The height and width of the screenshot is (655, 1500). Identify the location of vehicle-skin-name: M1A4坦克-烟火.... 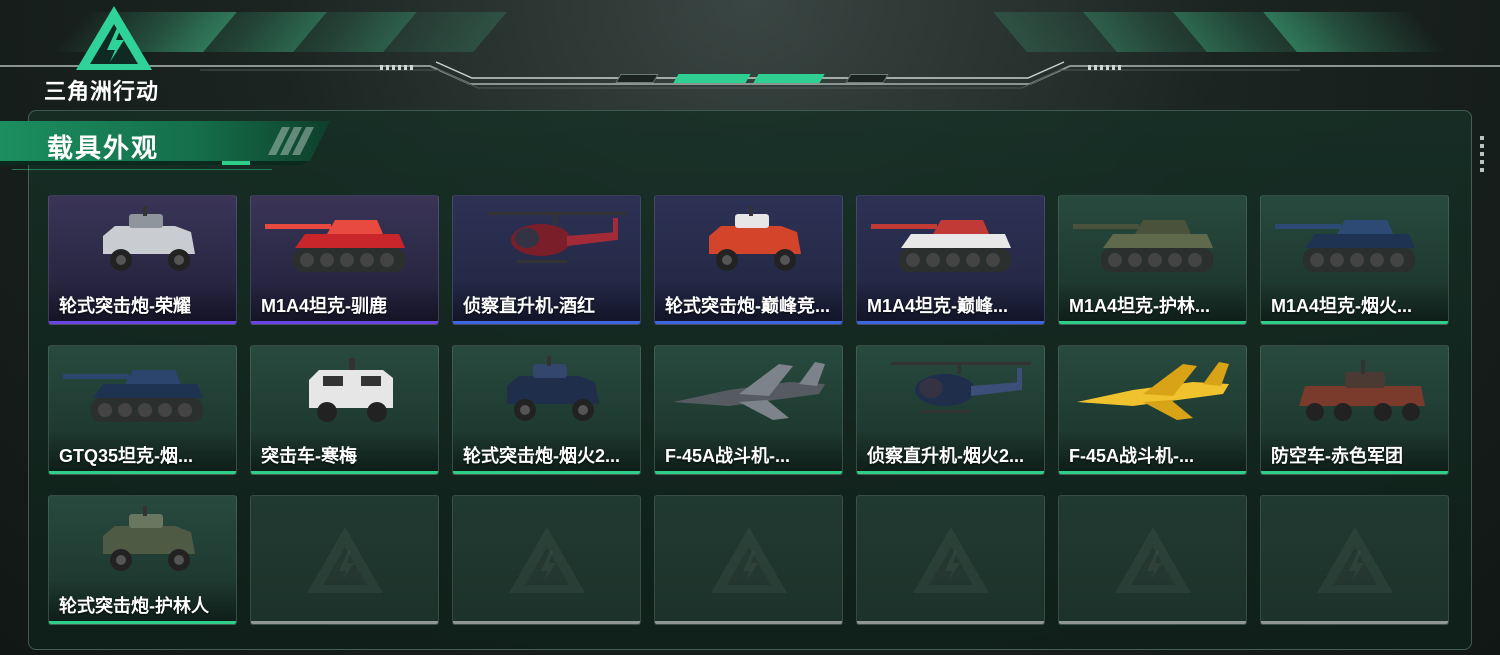
(1342, 306).